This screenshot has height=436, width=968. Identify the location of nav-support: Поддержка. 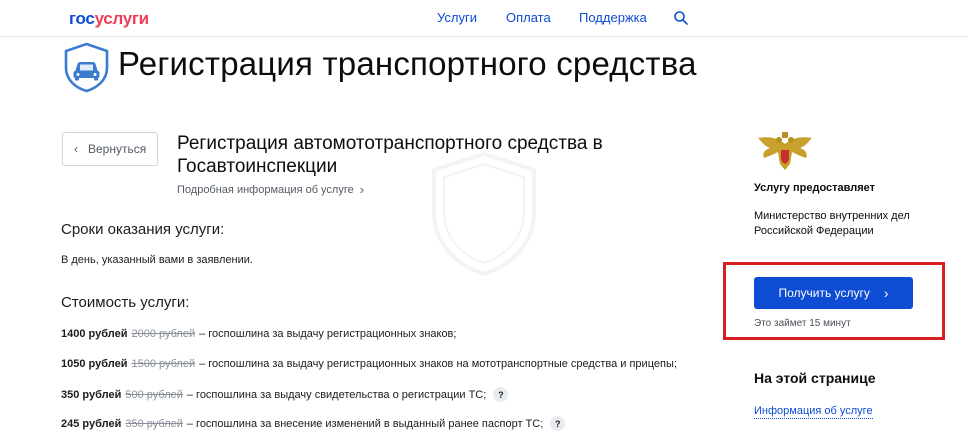
(613, 17).